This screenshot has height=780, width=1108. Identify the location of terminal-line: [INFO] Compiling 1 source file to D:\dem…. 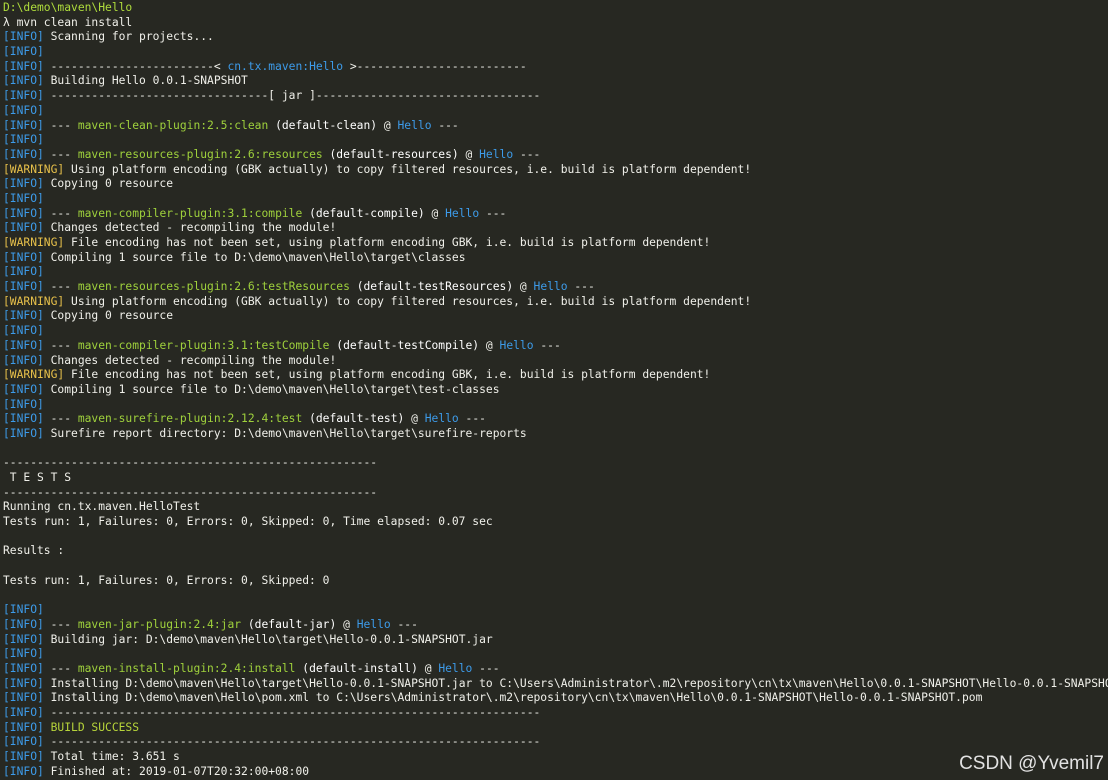
(555, 390).